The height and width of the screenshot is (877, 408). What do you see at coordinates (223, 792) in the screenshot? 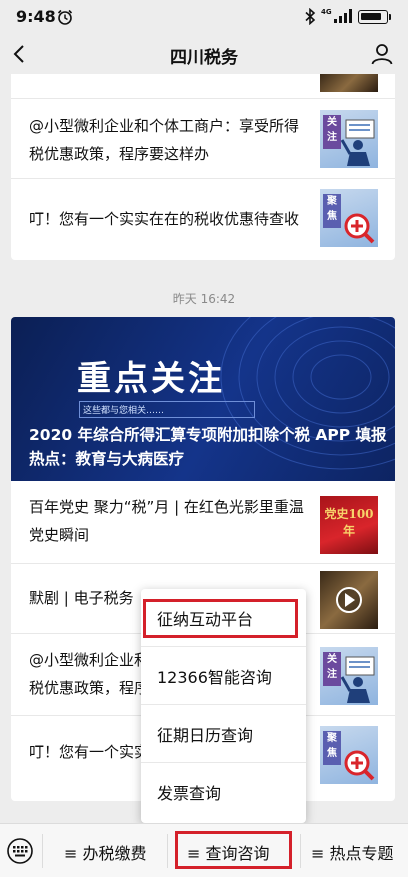
I see `menu-item-invoice-query: 发票查询` at bounding box center [223, 792].